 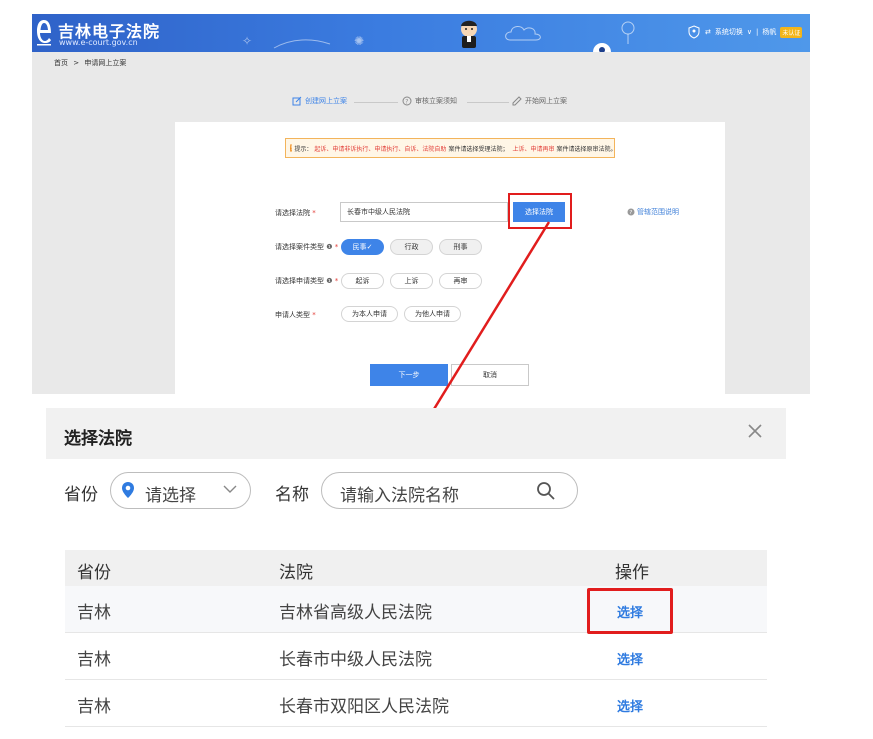 I want to click on decor-bubble-icon, so click(x=602, y=47).